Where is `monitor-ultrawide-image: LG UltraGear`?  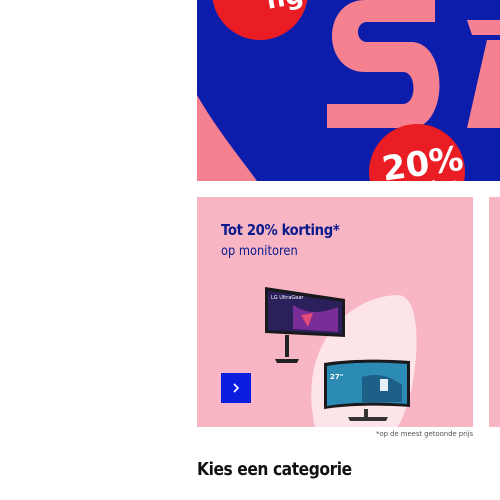 monitor-ultrawide-image: LG UltraGear is located at coordinates (305, 325).